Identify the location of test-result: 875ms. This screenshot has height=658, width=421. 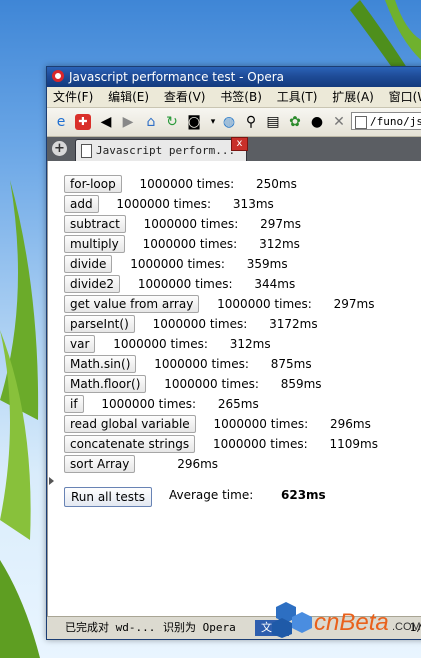
(291, 364).